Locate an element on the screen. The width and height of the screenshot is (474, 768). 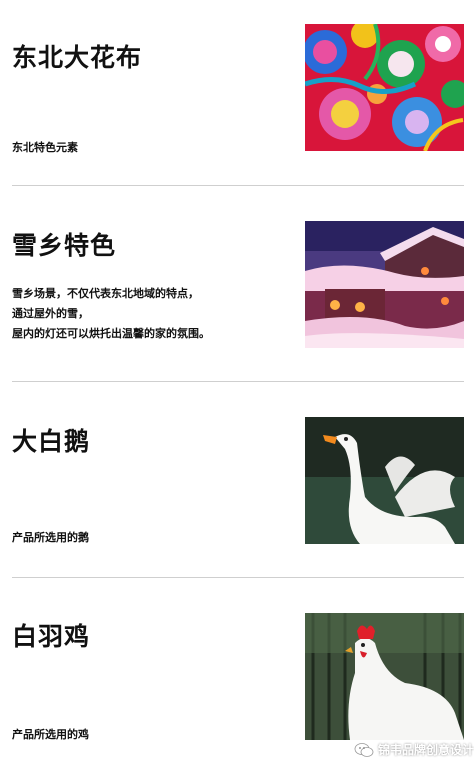
floral-cloth-photo is located at coordinates (384, 87).